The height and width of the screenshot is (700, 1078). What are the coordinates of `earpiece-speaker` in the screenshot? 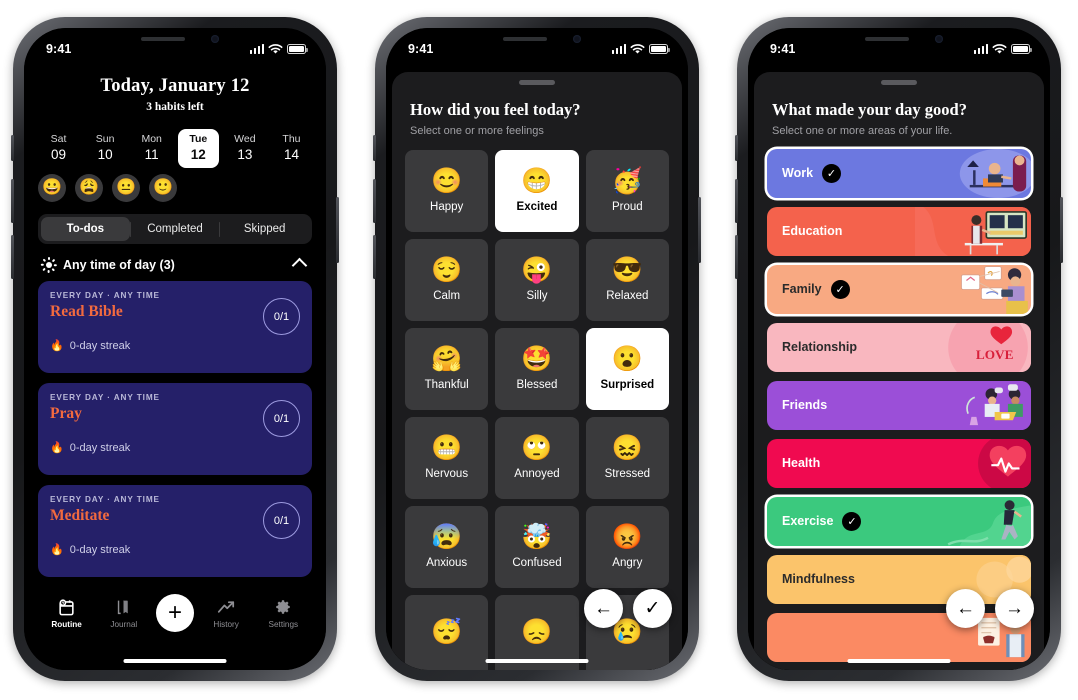 It's located at (887, 39).